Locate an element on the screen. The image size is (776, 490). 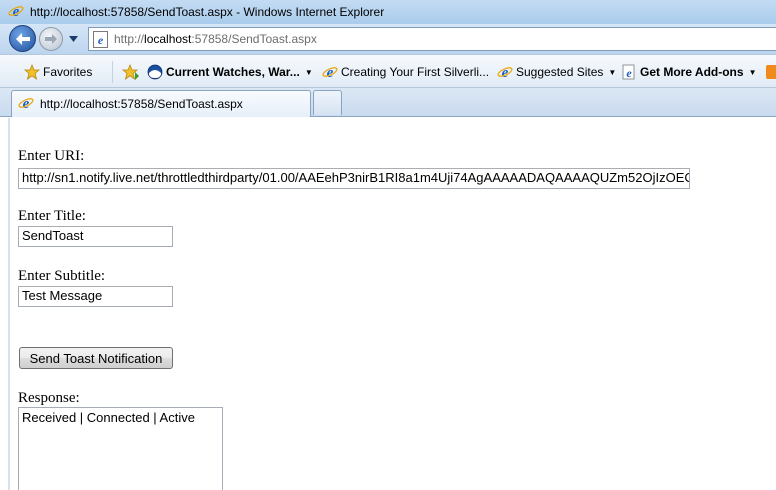
favorite-label: Suggested Sites is located at coordinates (560, 72).